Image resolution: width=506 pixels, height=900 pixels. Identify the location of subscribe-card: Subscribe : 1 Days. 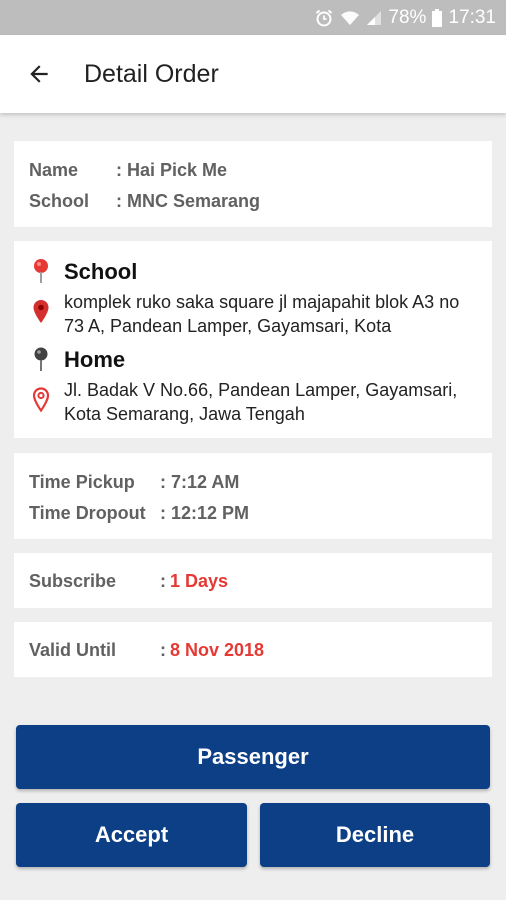
(253, 580).